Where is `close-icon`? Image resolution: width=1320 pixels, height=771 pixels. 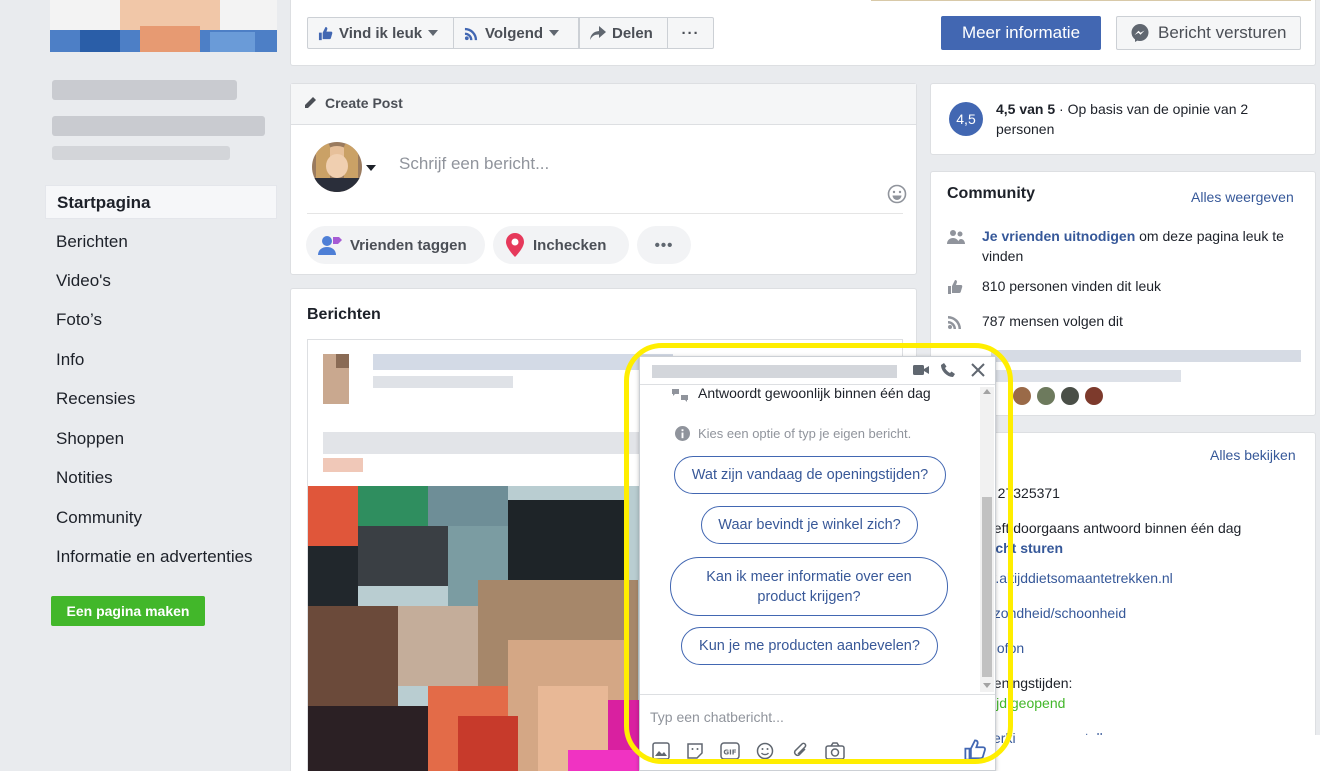
close-icon is located at coordinates (978, 370).